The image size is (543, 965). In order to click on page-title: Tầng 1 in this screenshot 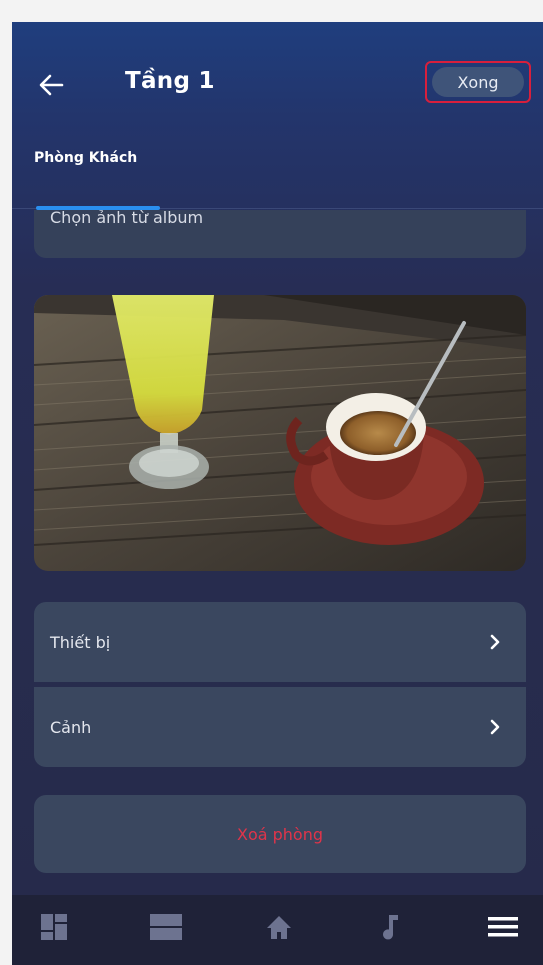, I will do `click(170, 81)`.